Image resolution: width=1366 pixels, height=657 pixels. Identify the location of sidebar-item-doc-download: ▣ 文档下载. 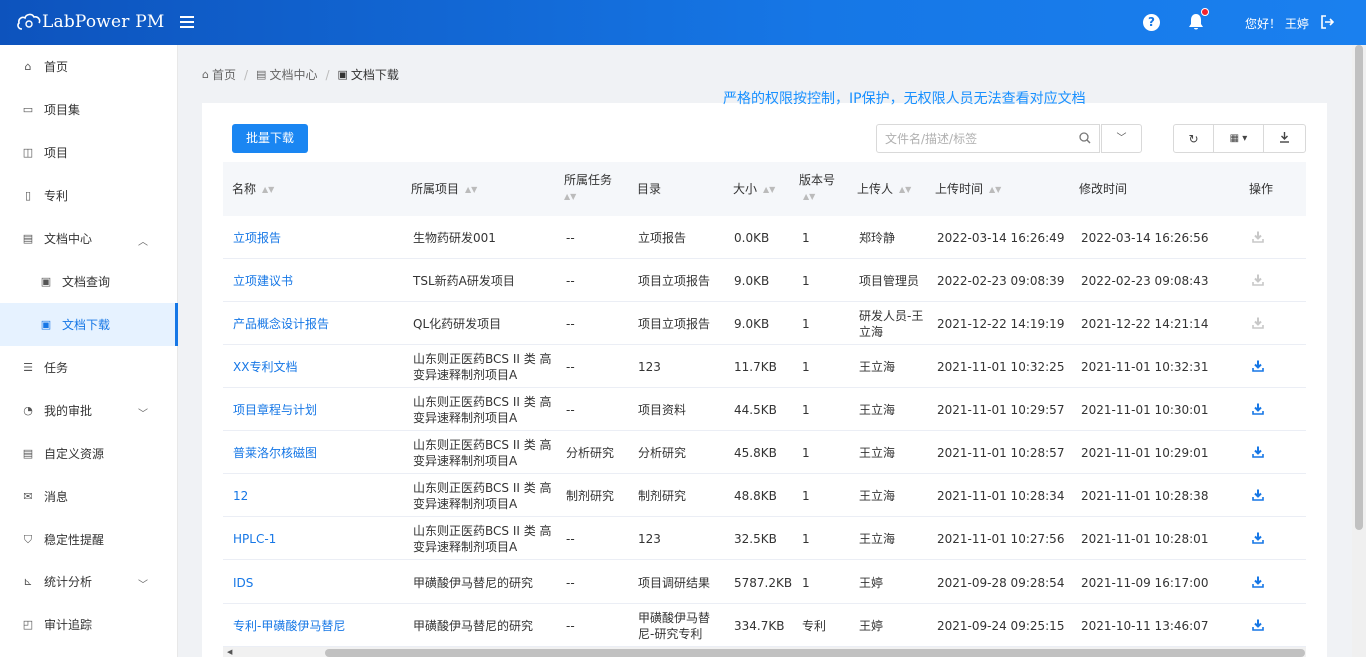
(89, 324).